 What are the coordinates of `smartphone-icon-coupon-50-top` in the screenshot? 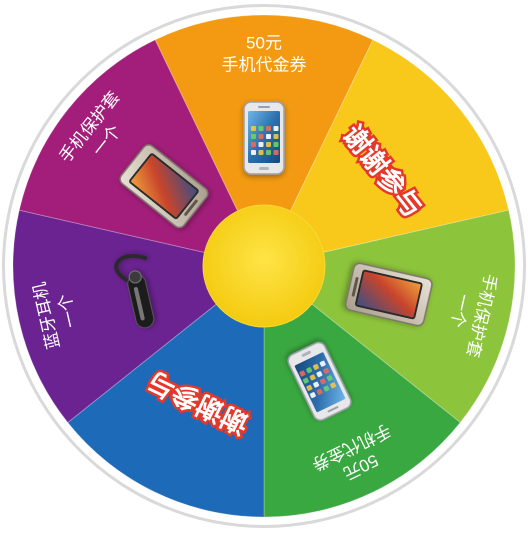 It's located at (264, 138).